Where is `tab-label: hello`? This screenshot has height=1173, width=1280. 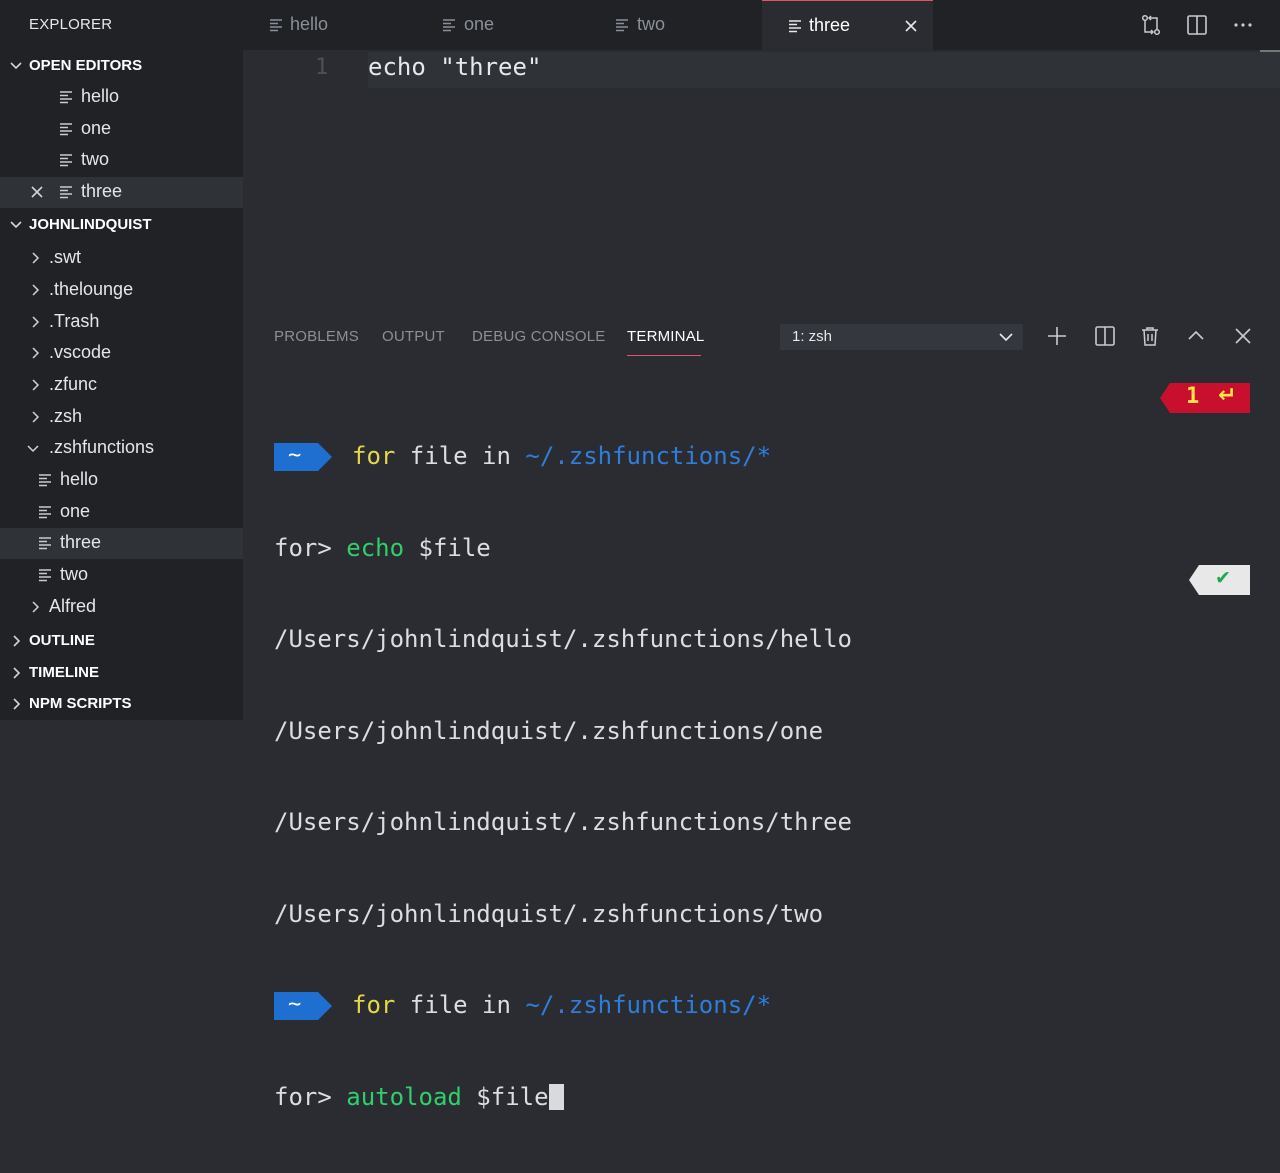
tab-label: hello is located at coordinates (309, 24).